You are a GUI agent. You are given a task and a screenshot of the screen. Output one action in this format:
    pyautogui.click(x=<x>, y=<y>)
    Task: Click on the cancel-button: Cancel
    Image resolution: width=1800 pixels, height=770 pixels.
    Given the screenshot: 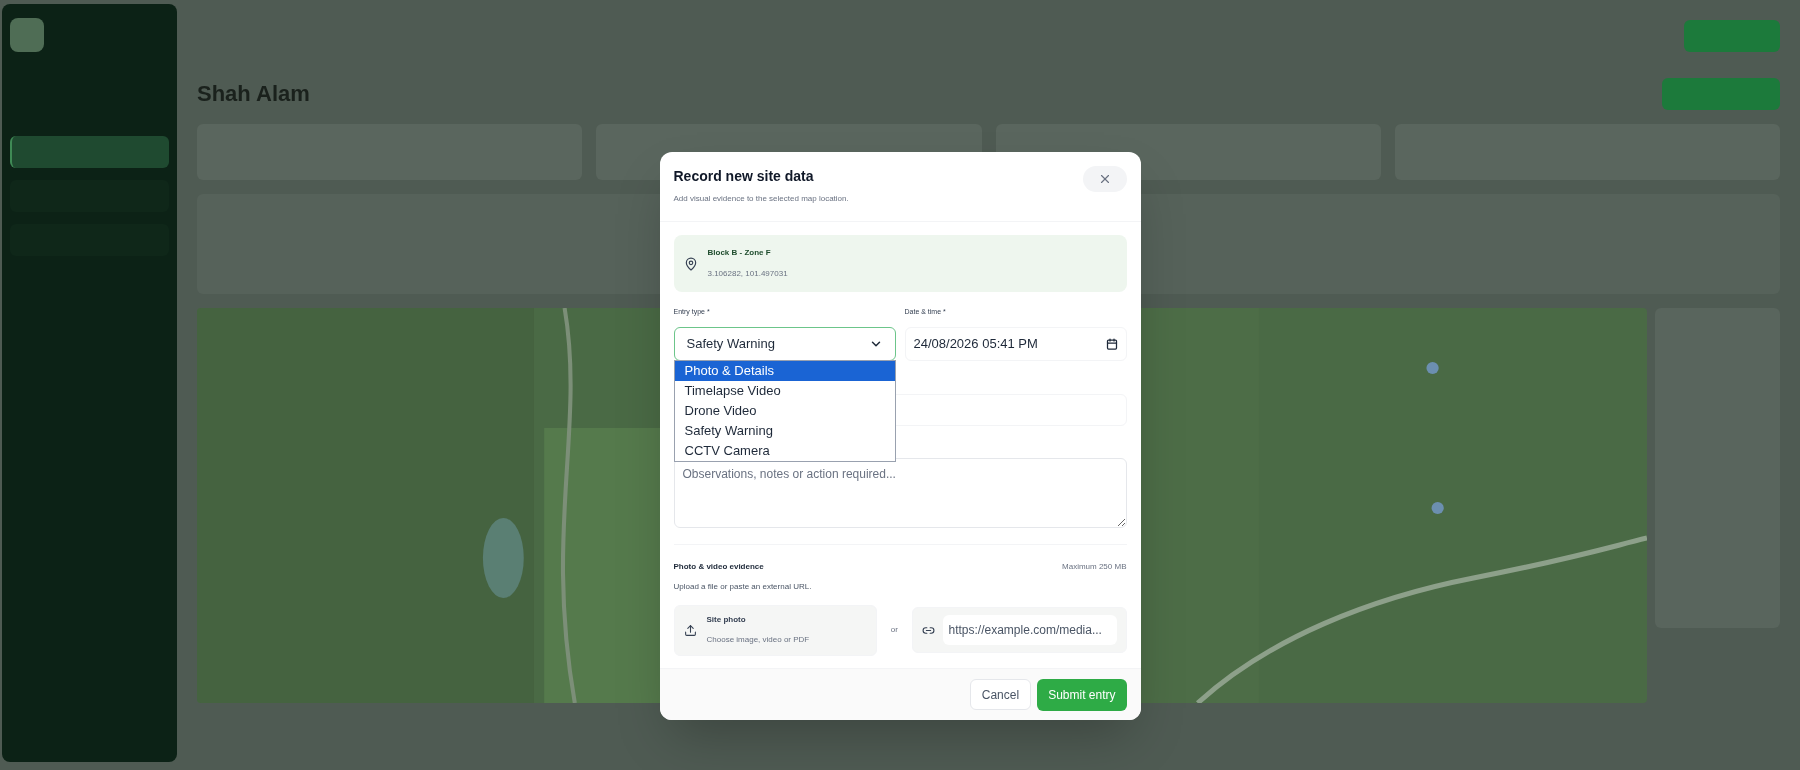 What is the action you would take?
    pyautogui.click(x=1000, y=694)
    